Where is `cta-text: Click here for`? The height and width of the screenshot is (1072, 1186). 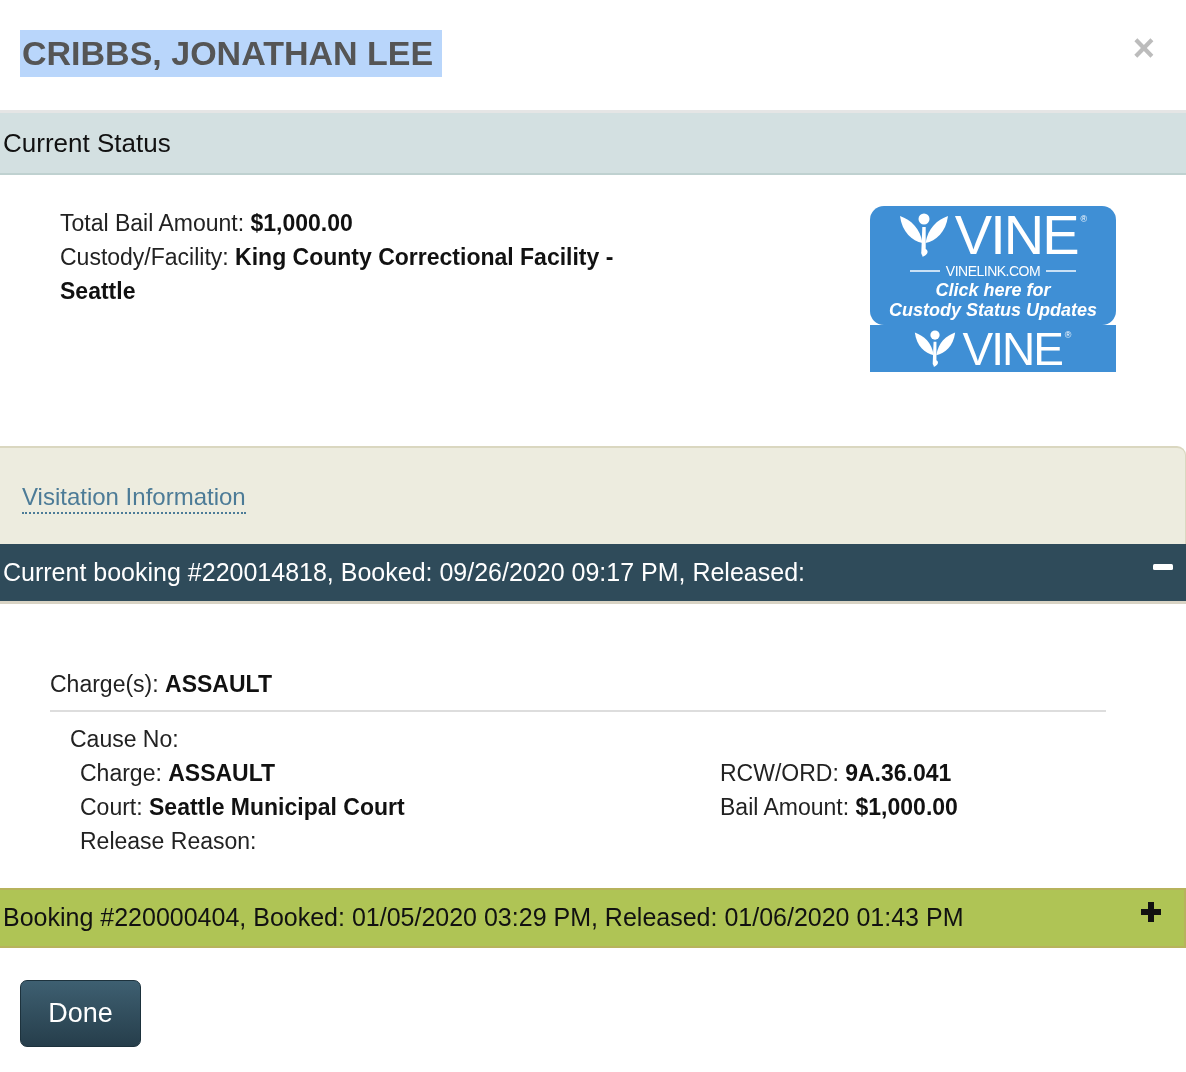 cta-text: Click here for is located at coordinates (993, 290).